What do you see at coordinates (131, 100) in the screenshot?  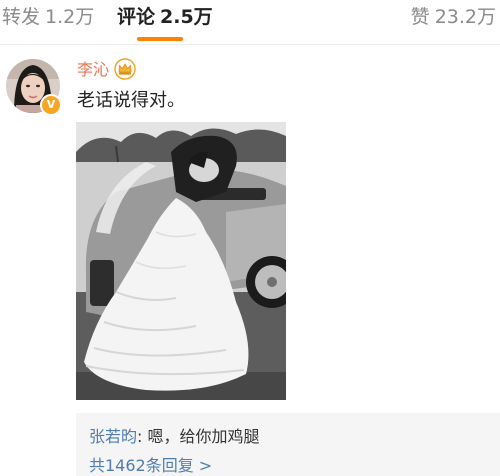 I see `comment-text: 老话说得对。` at bounding box center [131, 100].